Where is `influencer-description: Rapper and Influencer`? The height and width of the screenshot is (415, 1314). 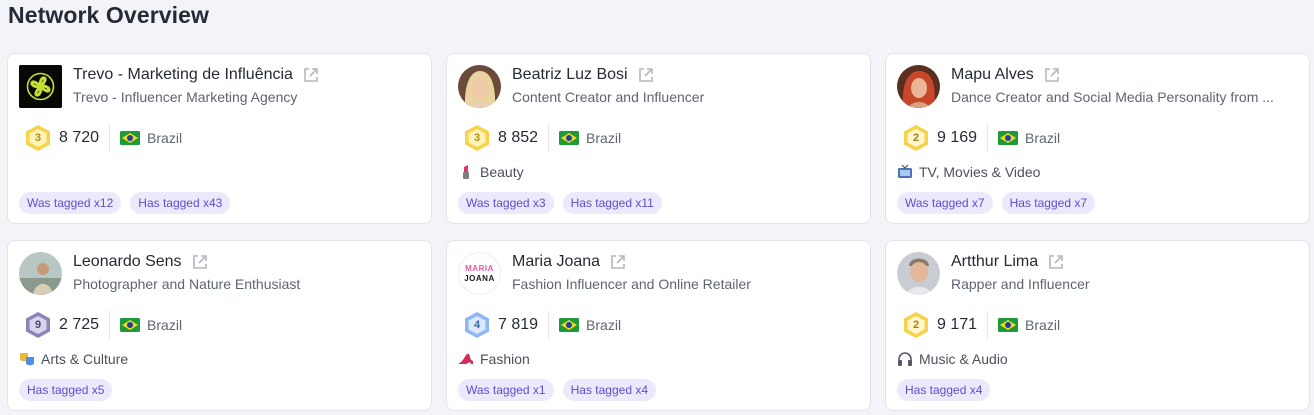
influencer-description: Rapper and Influencer is located at coordinates (1020, 284).